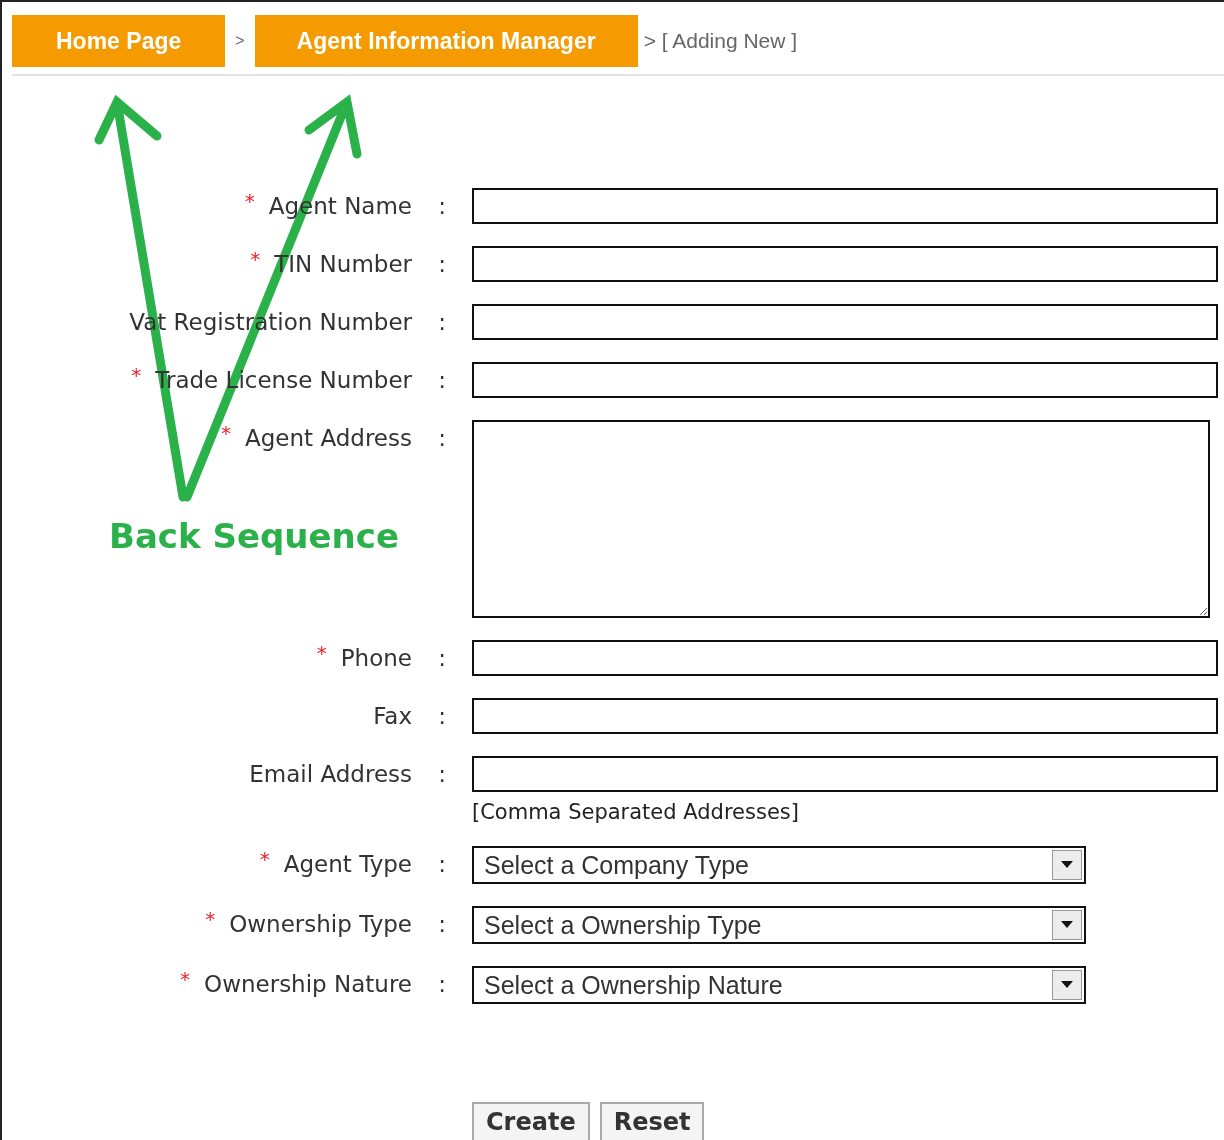 Image resolution: width=1224 pixels, height=1140 pixels. I want to click on current-page: > [ Adding New ], so click(720, 41).